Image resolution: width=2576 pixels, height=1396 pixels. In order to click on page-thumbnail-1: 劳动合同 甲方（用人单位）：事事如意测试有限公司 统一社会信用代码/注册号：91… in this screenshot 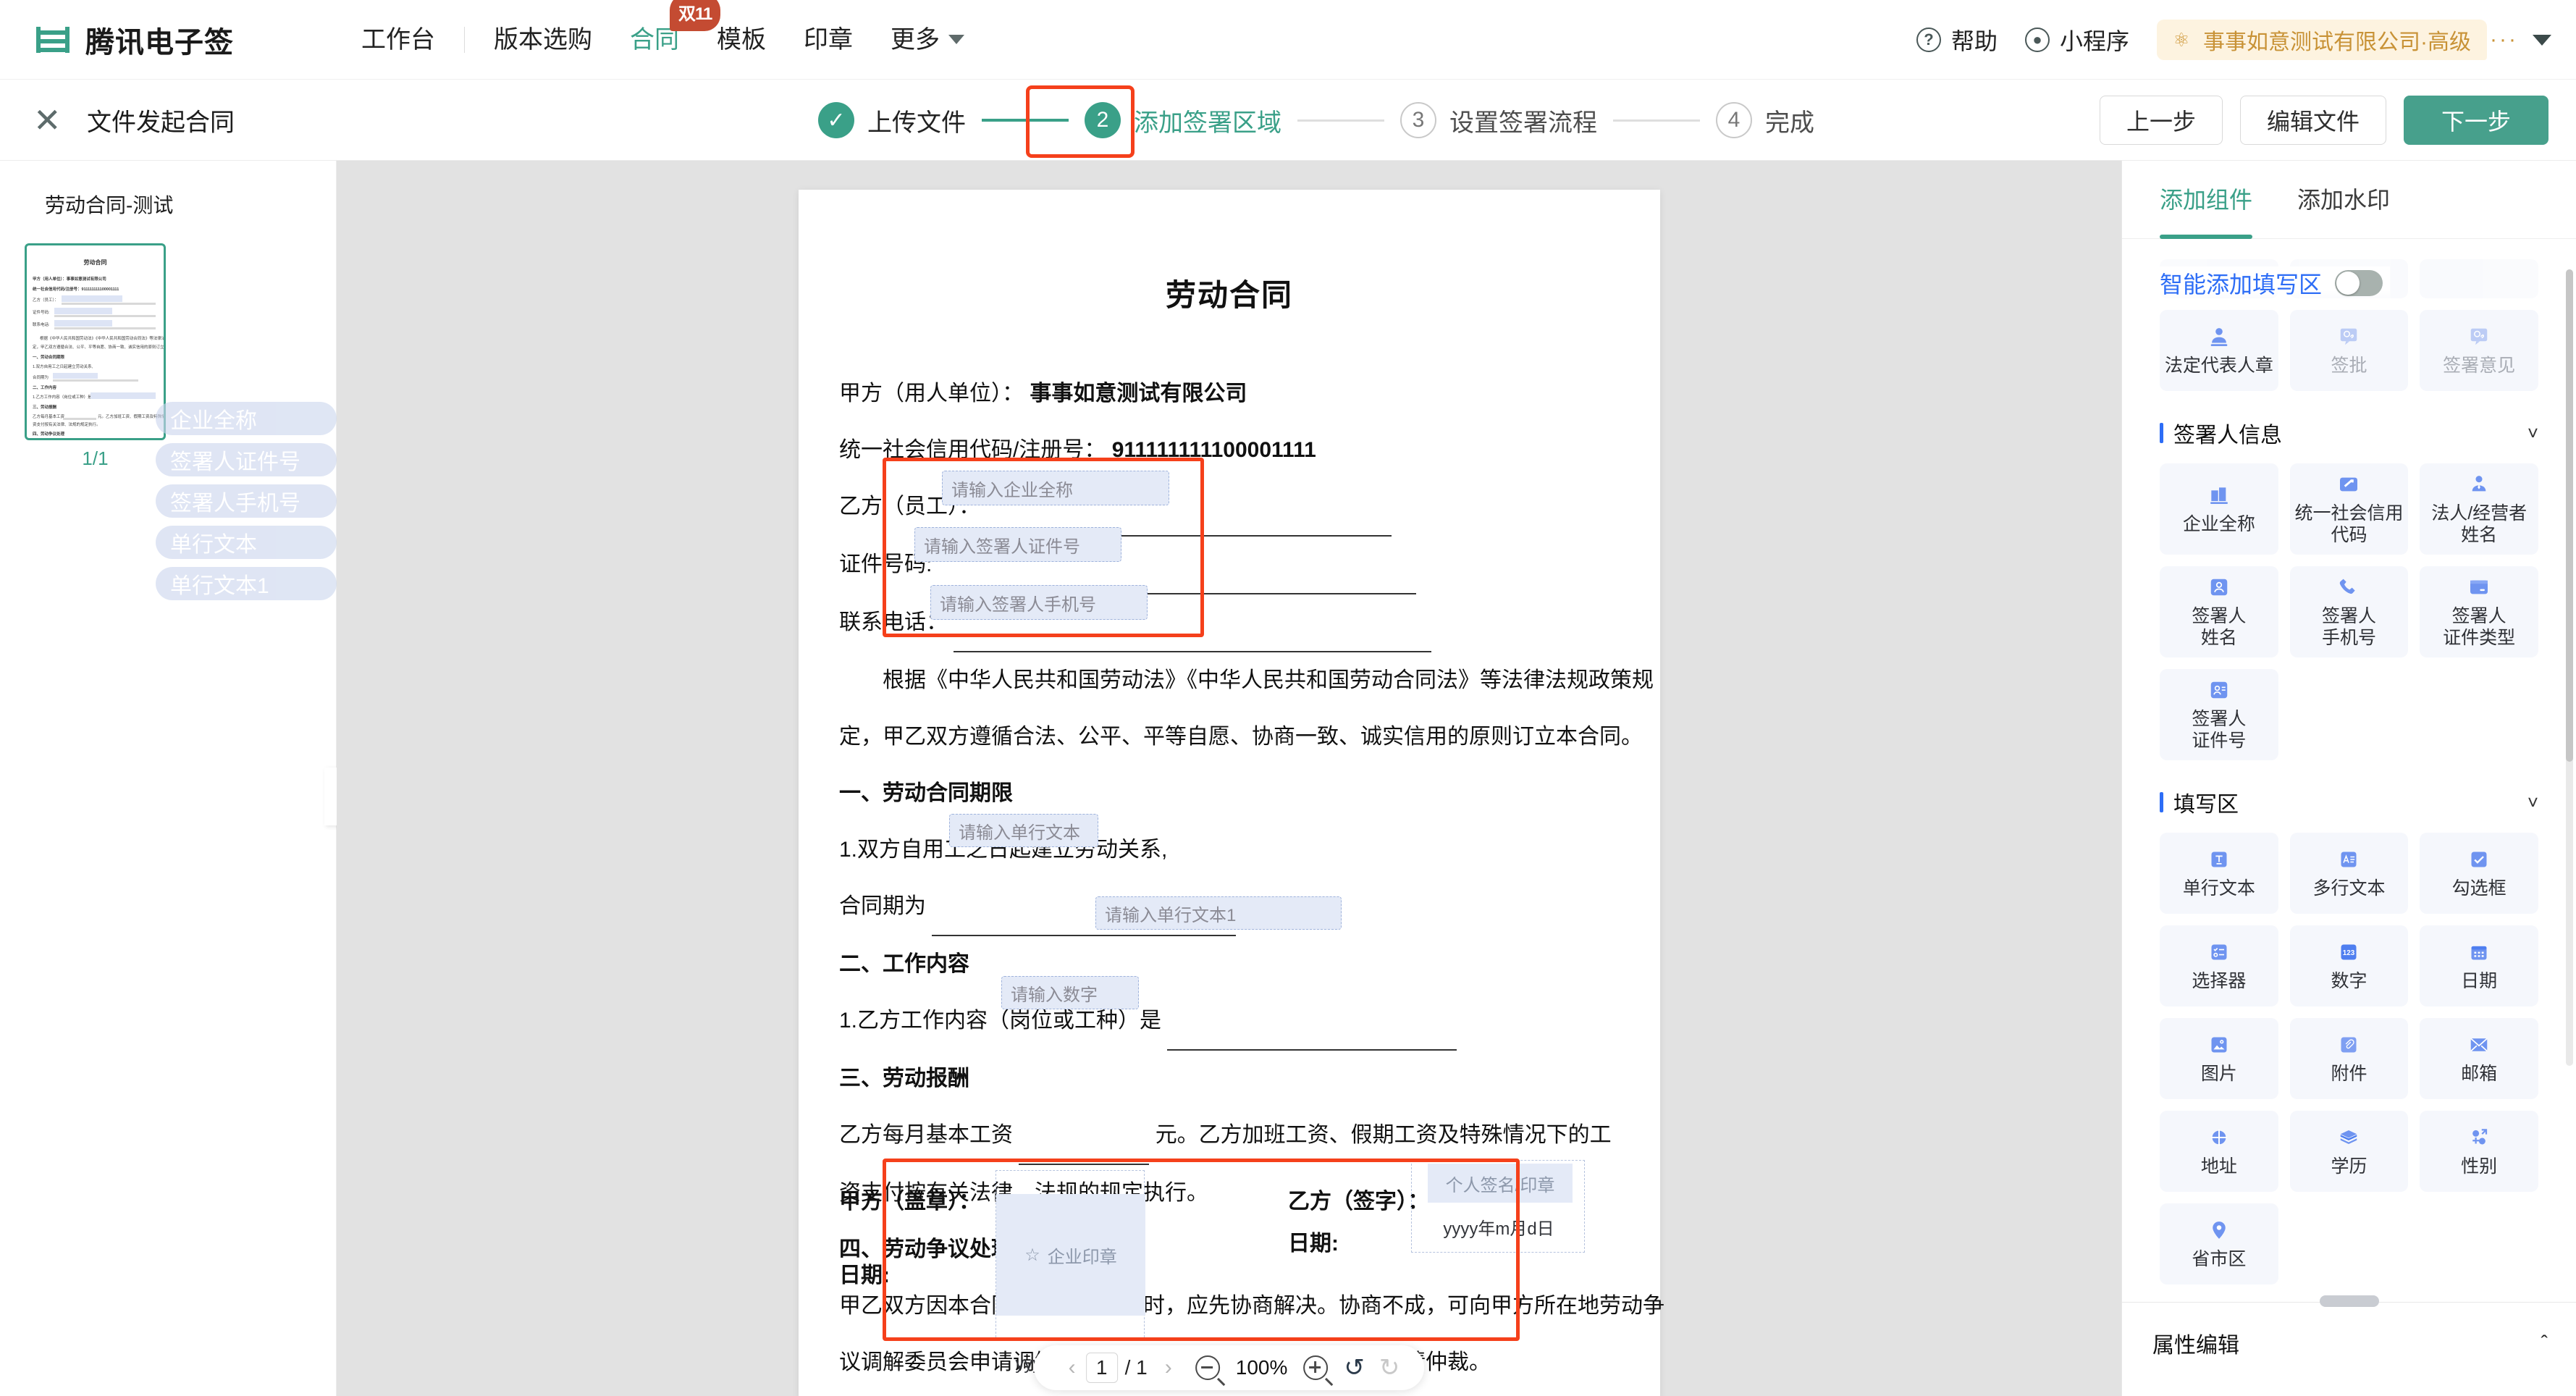, I will do `click(95, 341)`.